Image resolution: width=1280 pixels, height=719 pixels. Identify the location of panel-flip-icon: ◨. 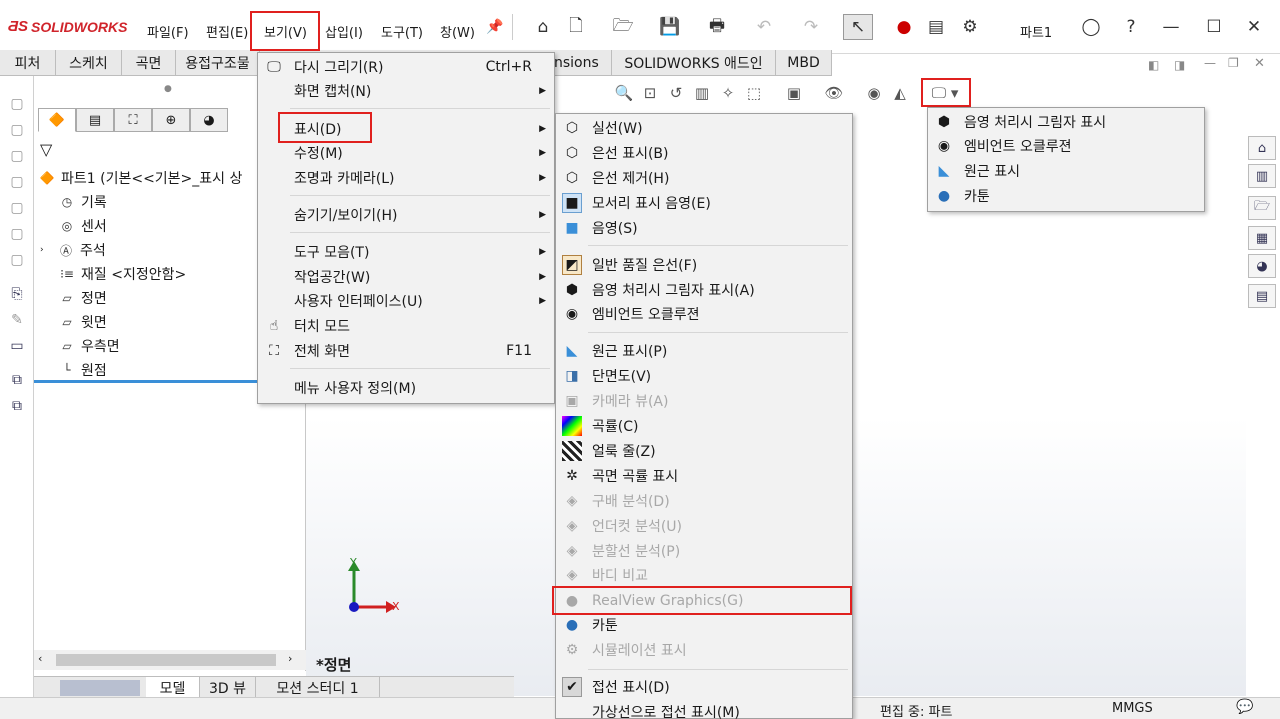
(1179, 65).